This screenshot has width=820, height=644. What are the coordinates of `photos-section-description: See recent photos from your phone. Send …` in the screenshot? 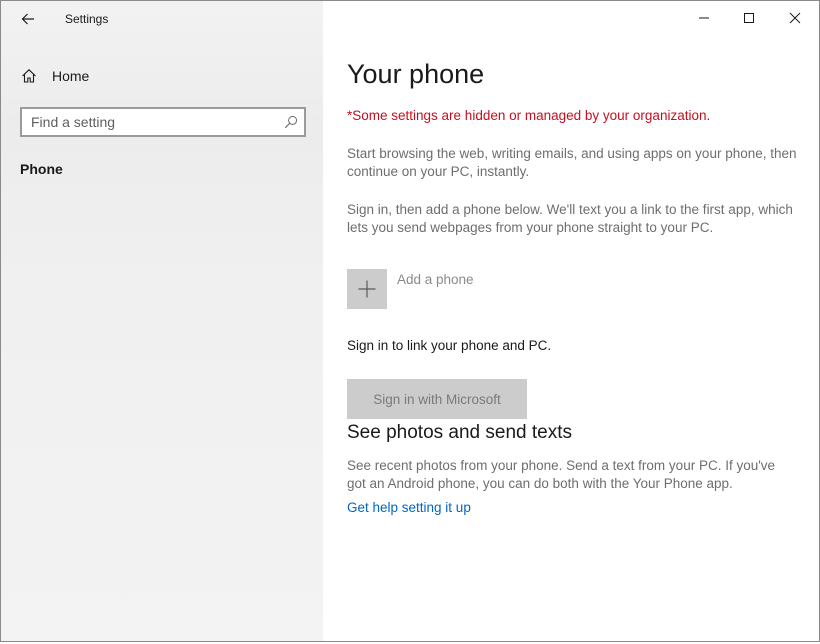 It's located at (561, 474).